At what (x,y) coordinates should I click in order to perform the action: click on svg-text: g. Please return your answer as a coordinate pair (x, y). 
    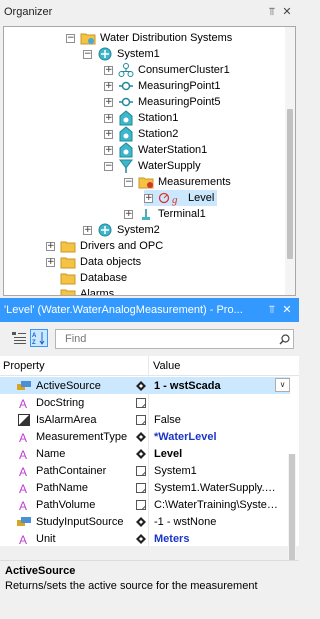
    Looking at the image, I should click on (175, 200).